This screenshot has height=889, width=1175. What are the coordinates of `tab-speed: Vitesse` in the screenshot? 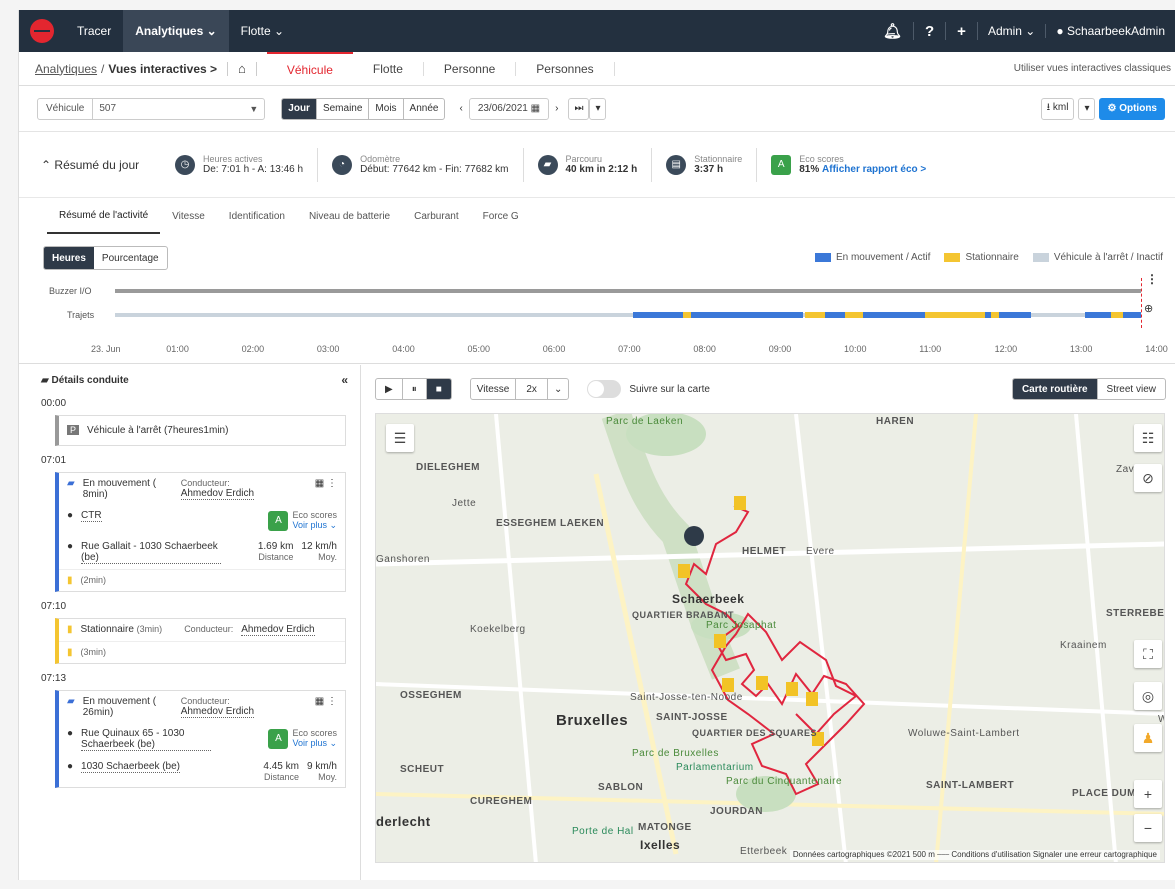 It's located at (188, 216).